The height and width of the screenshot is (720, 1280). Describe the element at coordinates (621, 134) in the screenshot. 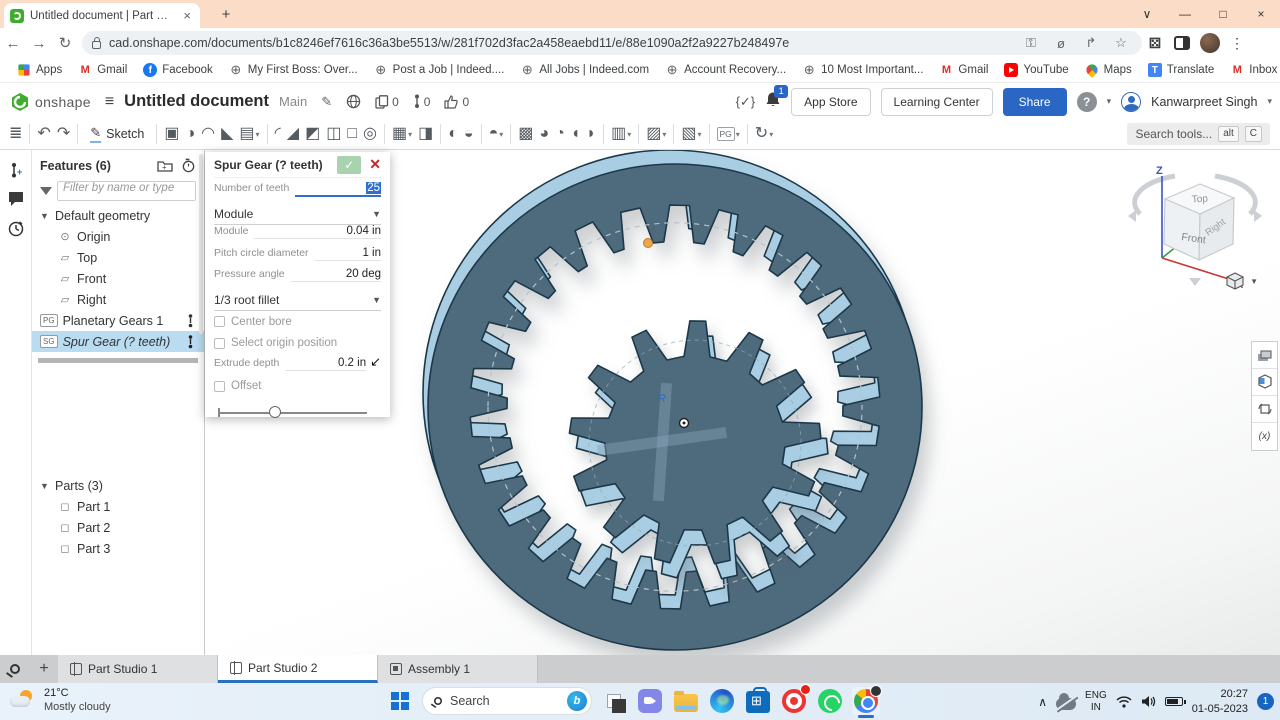

I see `surface-tools-icon: ▥ ▾` at that location.